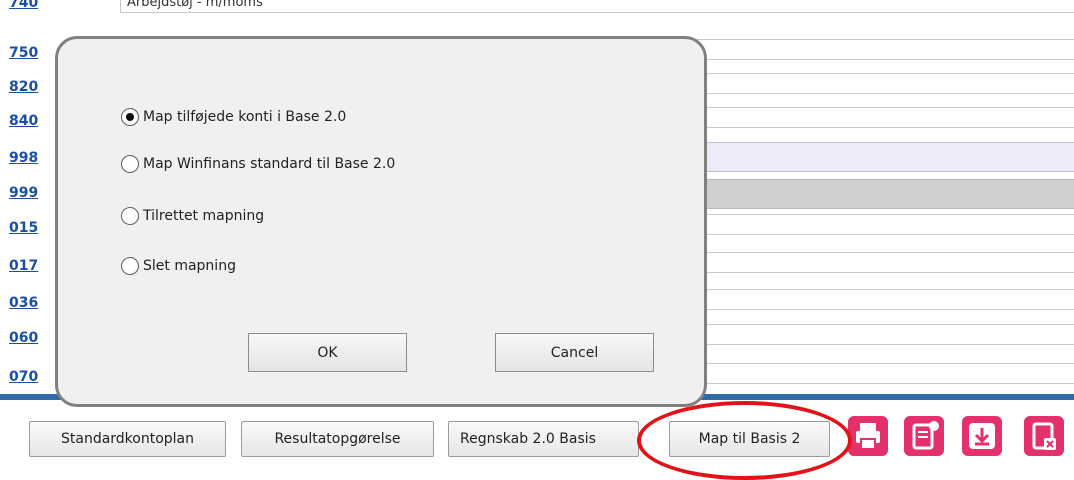 The height and width of the screenshot is (480, 1074). What do you see at coordinates (23, 303) in the screenshot?
I see `account-code-link: 036` at bounding box center [23, 303].